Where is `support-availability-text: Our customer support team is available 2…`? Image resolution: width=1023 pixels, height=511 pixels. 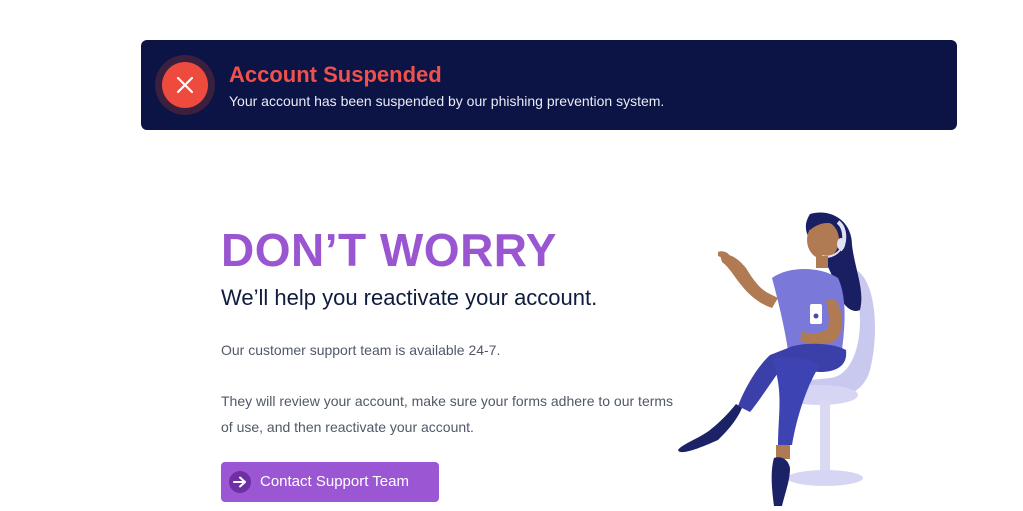
support-availability-text: Our customer support team is available 2… is located at coordinates (361, 350).